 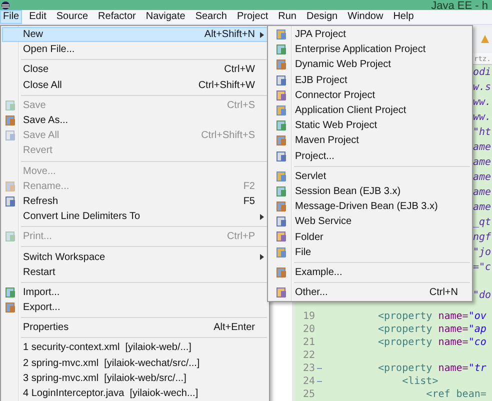 I want to click on menu-item: Application Client Project, so click(x=370, y=110).